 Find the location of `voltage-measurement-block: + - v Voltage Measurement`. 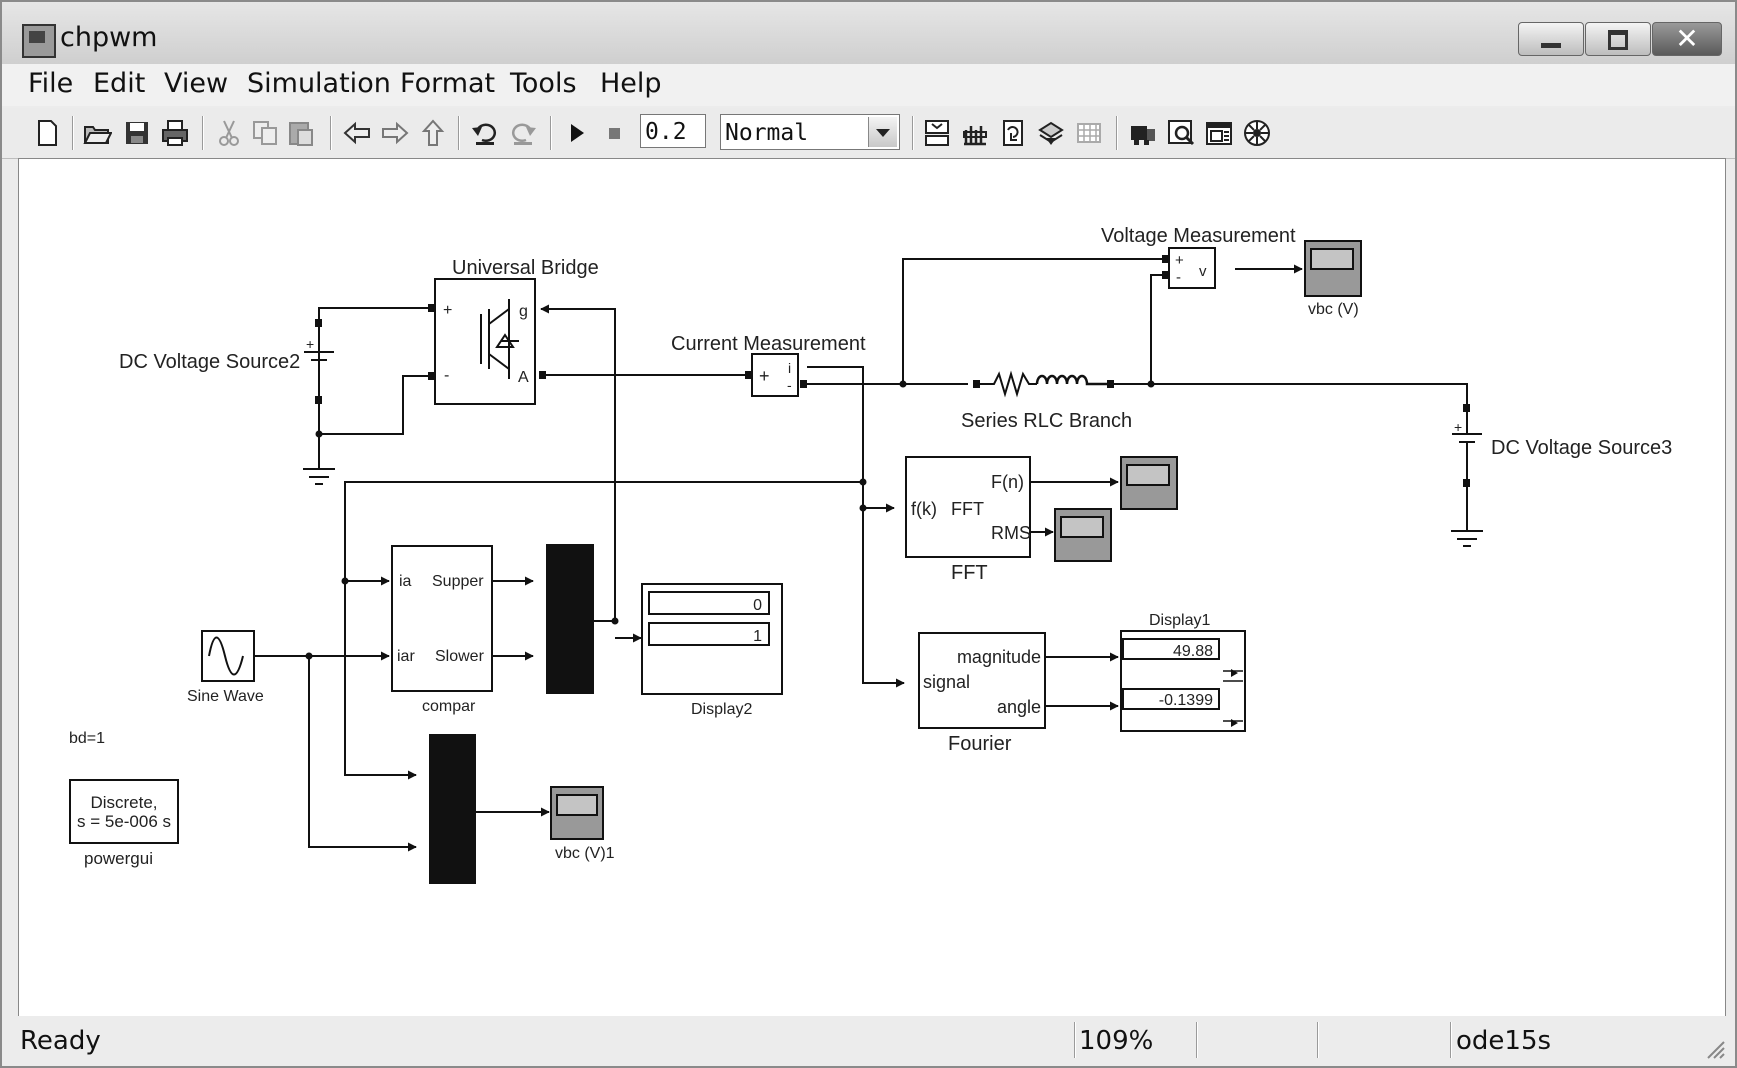

voltage-measurement-block: + - v Voltage Measurement is located at coordinates (1198, 257).